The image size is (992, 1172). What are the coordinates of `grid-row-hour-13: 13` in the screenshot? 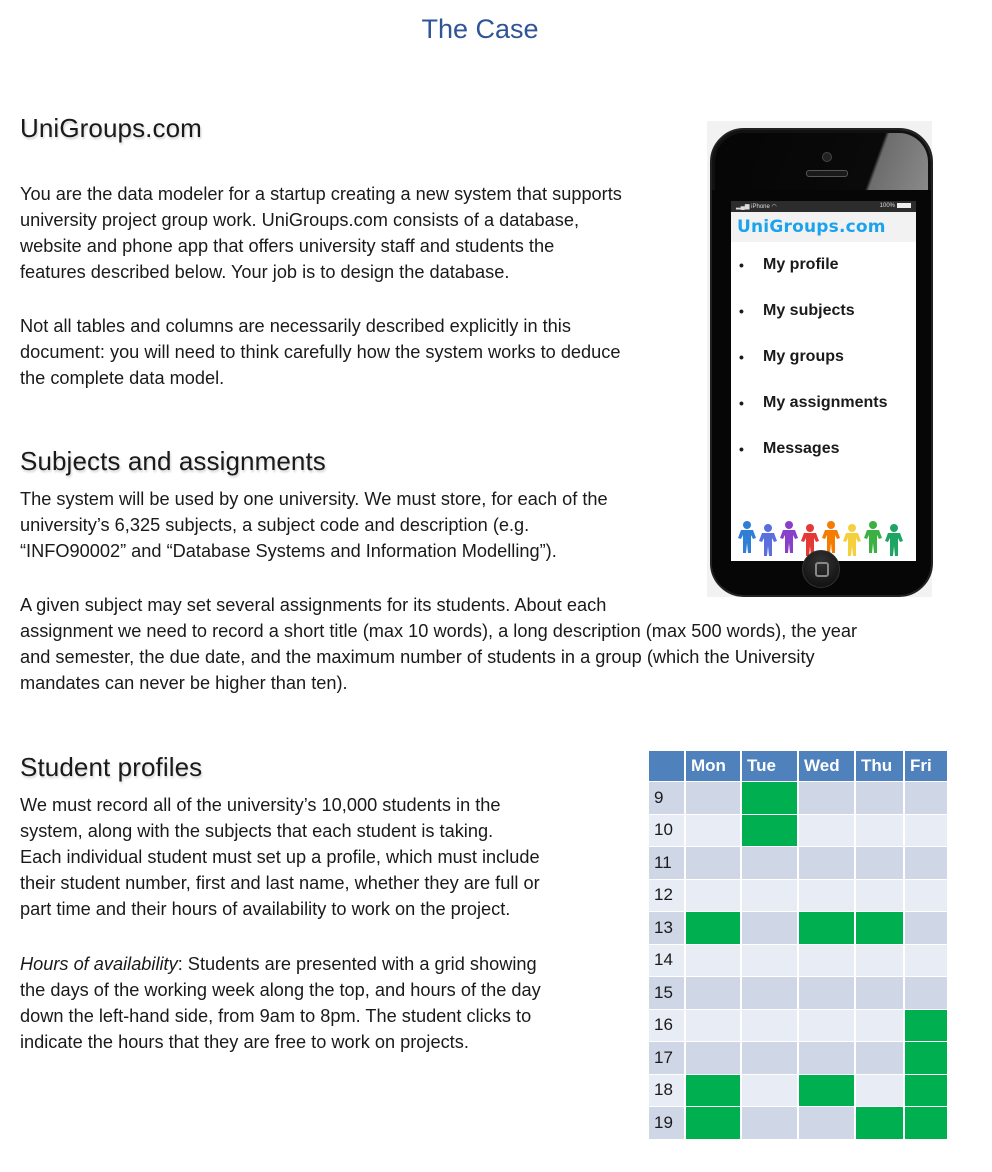 It's located at (798, 928).